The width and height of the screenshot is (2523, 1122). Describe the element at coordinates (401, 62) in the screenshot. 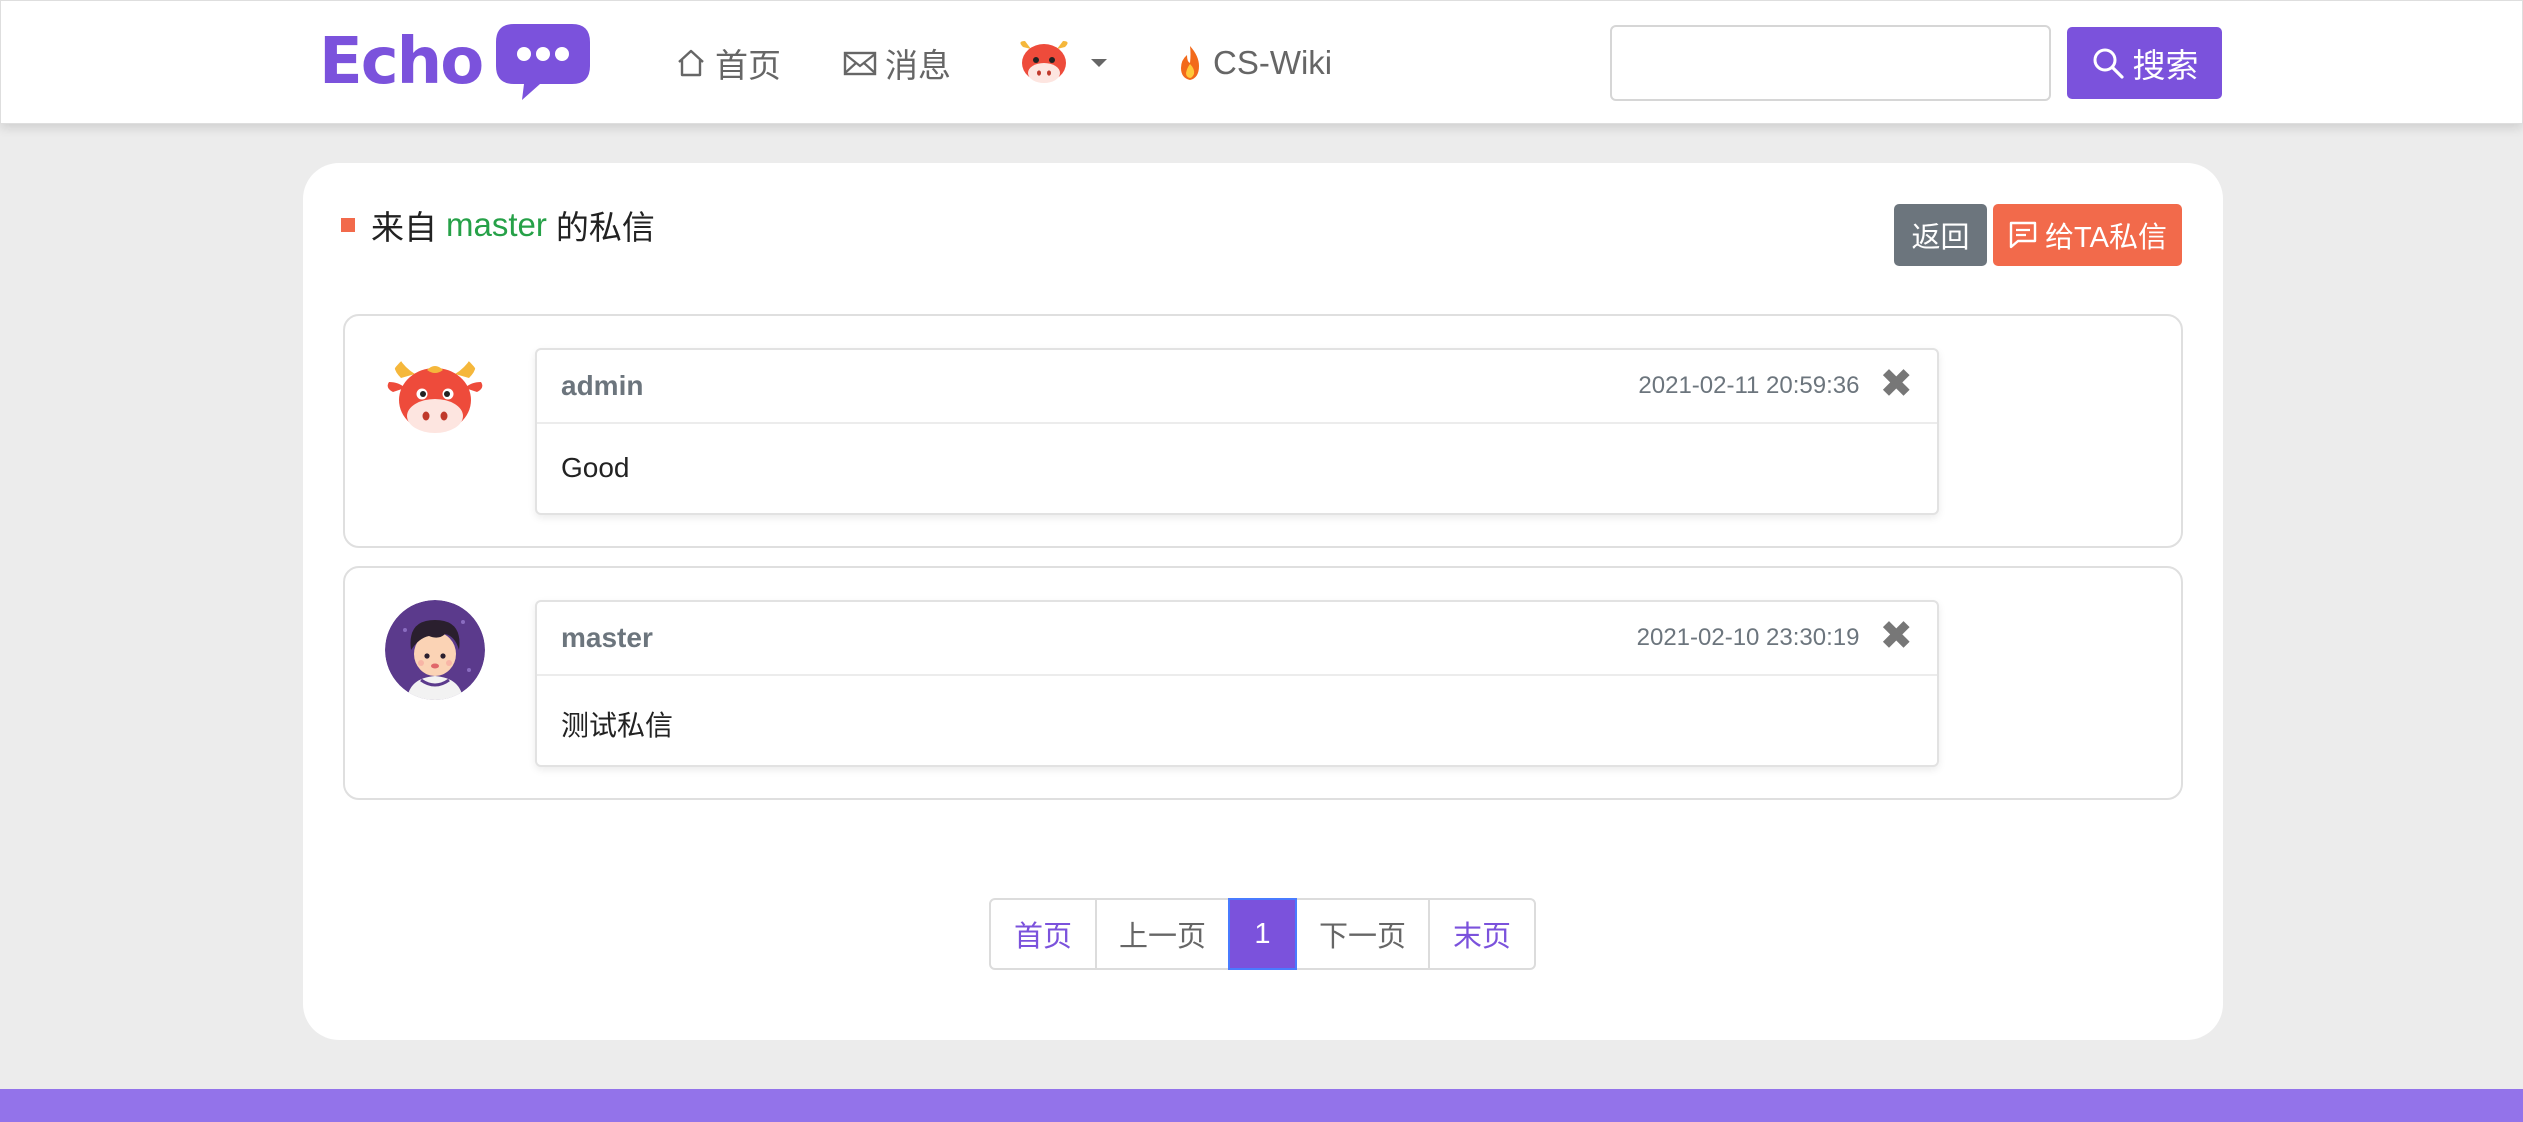

I see `logo-text: Echo` at that location.